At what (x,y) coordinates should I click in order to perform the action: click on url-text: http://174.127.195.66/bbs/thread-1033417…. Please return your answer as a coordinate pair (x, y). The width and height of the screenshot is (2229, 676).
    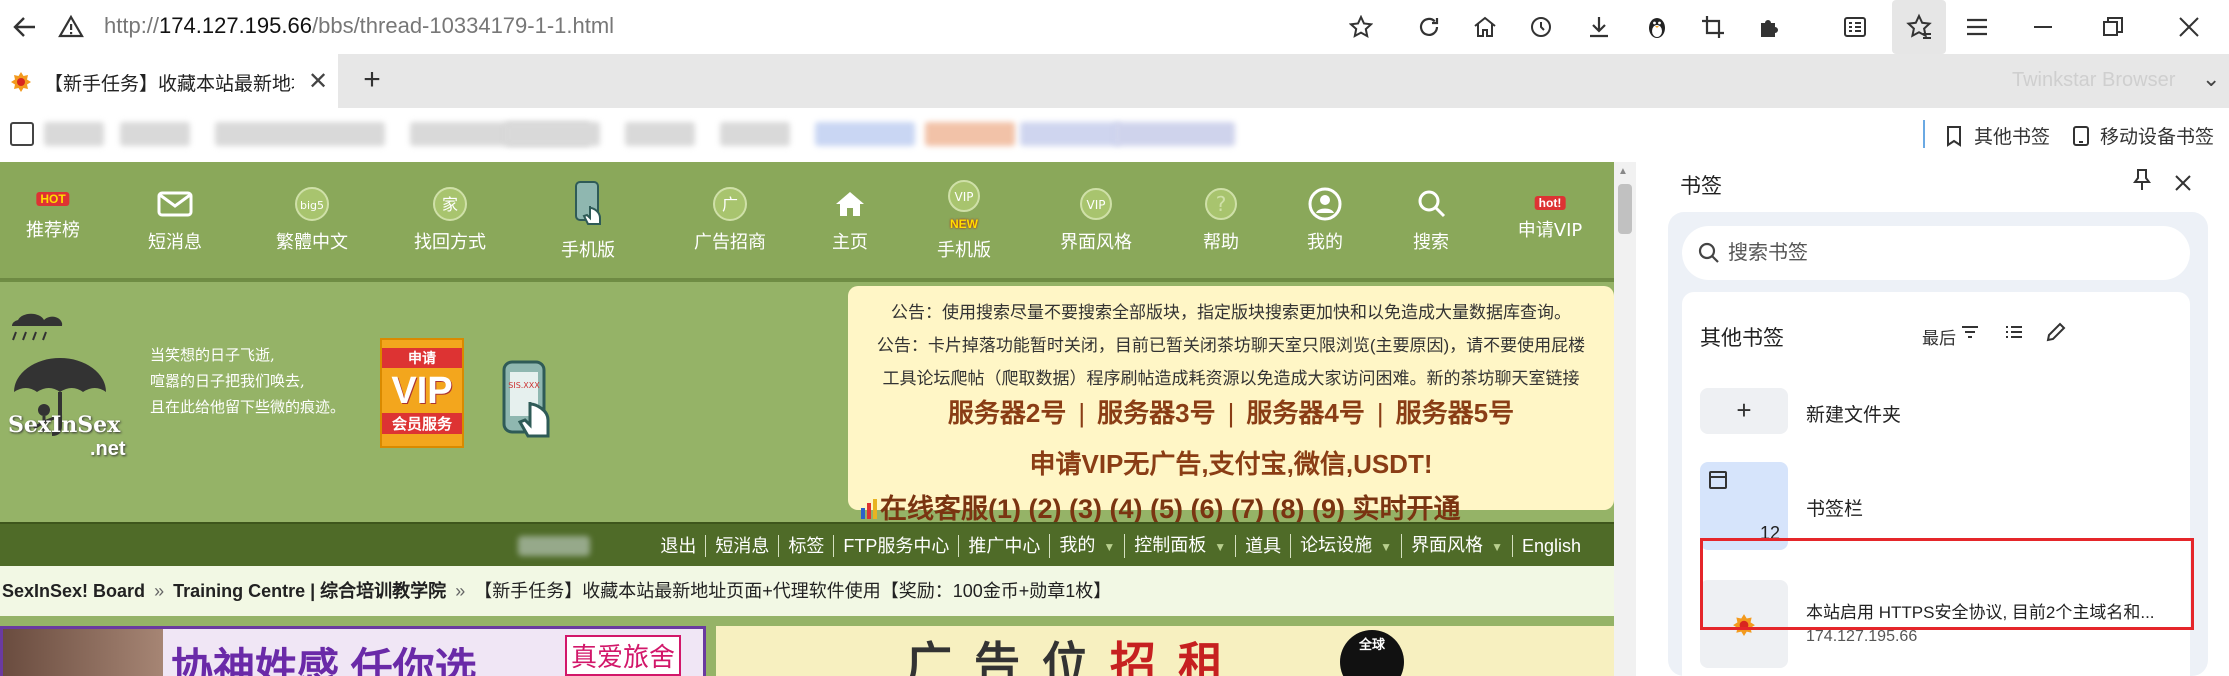
    Looking at the image, I should click on (359, 26).